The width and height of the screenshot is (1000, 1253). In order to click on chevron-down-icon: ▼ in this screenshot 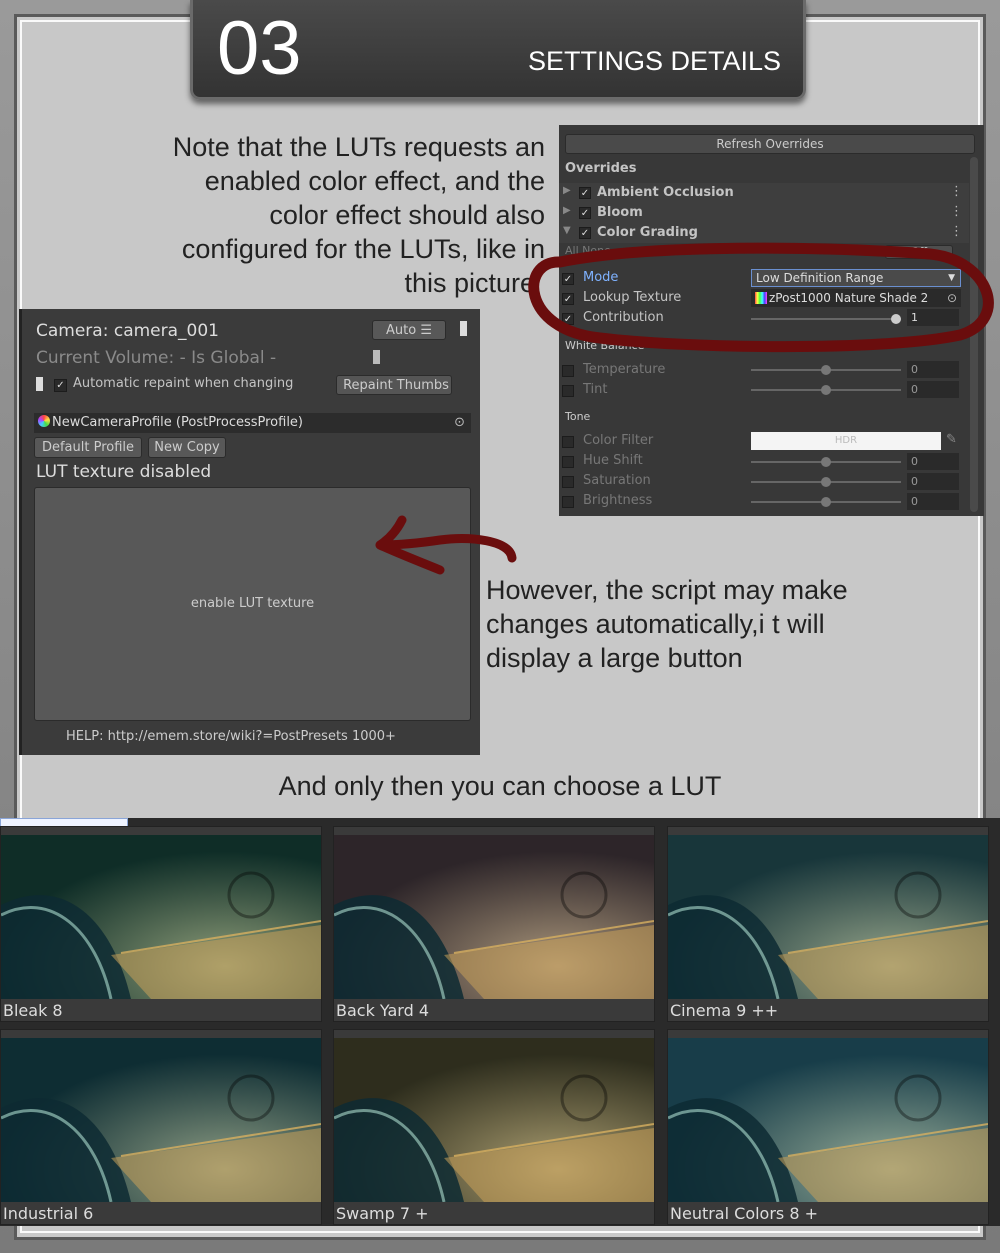, I will do `click(951, 278)`.